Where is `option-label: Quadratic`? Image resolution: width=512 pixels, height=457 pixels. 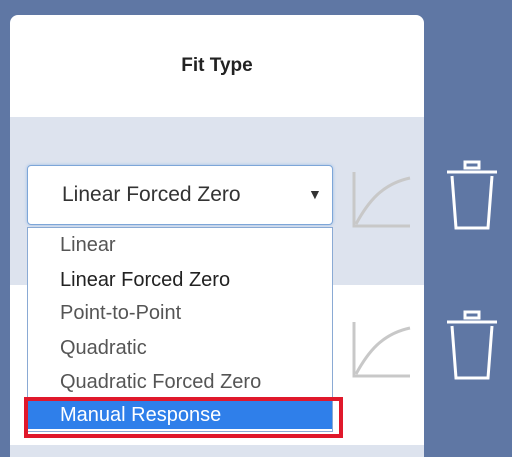
option-label: Quadratic is located at coordinates (103, 348).